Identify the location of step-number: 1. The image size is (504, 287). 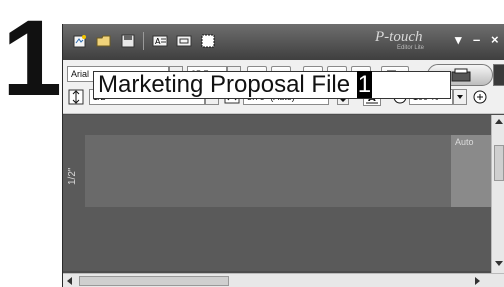
(32, 59).